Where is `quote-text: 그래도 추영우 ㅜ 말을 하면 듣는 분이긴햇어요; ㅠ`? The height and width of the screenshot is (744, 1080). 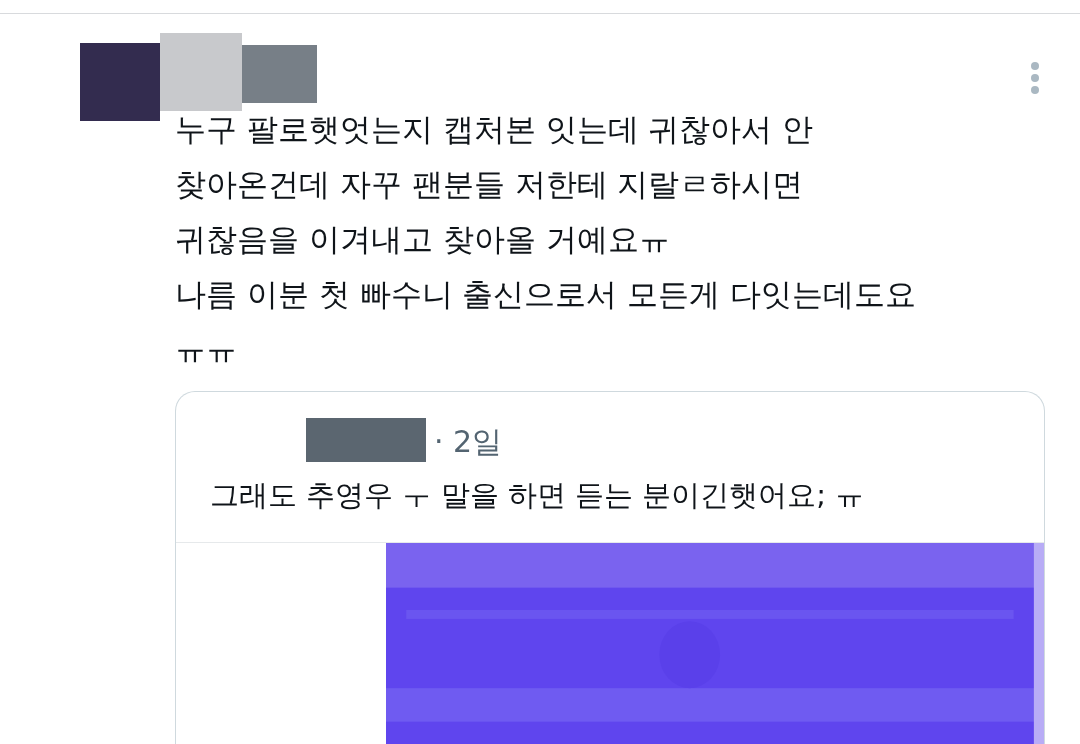 quote-text: 그래도 추영우 ㅜ 말을 하면 듣는 분이긴햇어요; ㅠ is located at coordinates (538, 495).